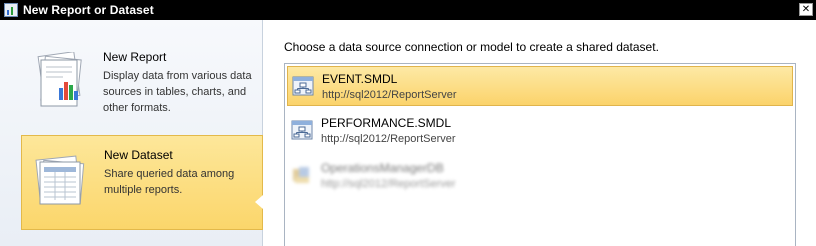 The height and width of the screenshot is (246, 816). What do you see at coordinates (60, 180) in the screenshot?
I see `dataset-icon` at bounding box center [60, 180].